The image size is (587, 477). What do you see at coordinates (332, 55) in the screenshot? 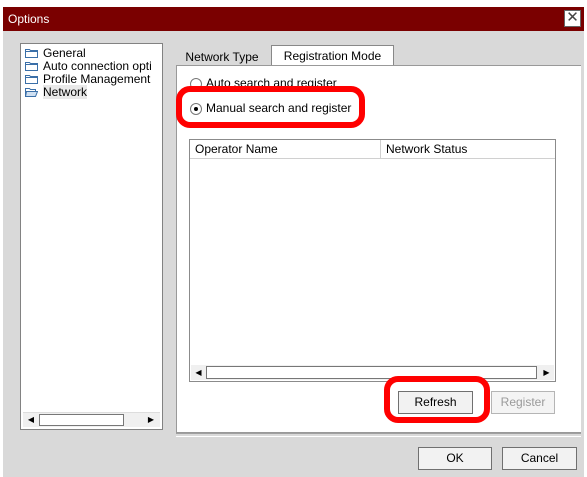
I see `tab-registration-mode: Registration Mode` at bounding box center [332, 55].